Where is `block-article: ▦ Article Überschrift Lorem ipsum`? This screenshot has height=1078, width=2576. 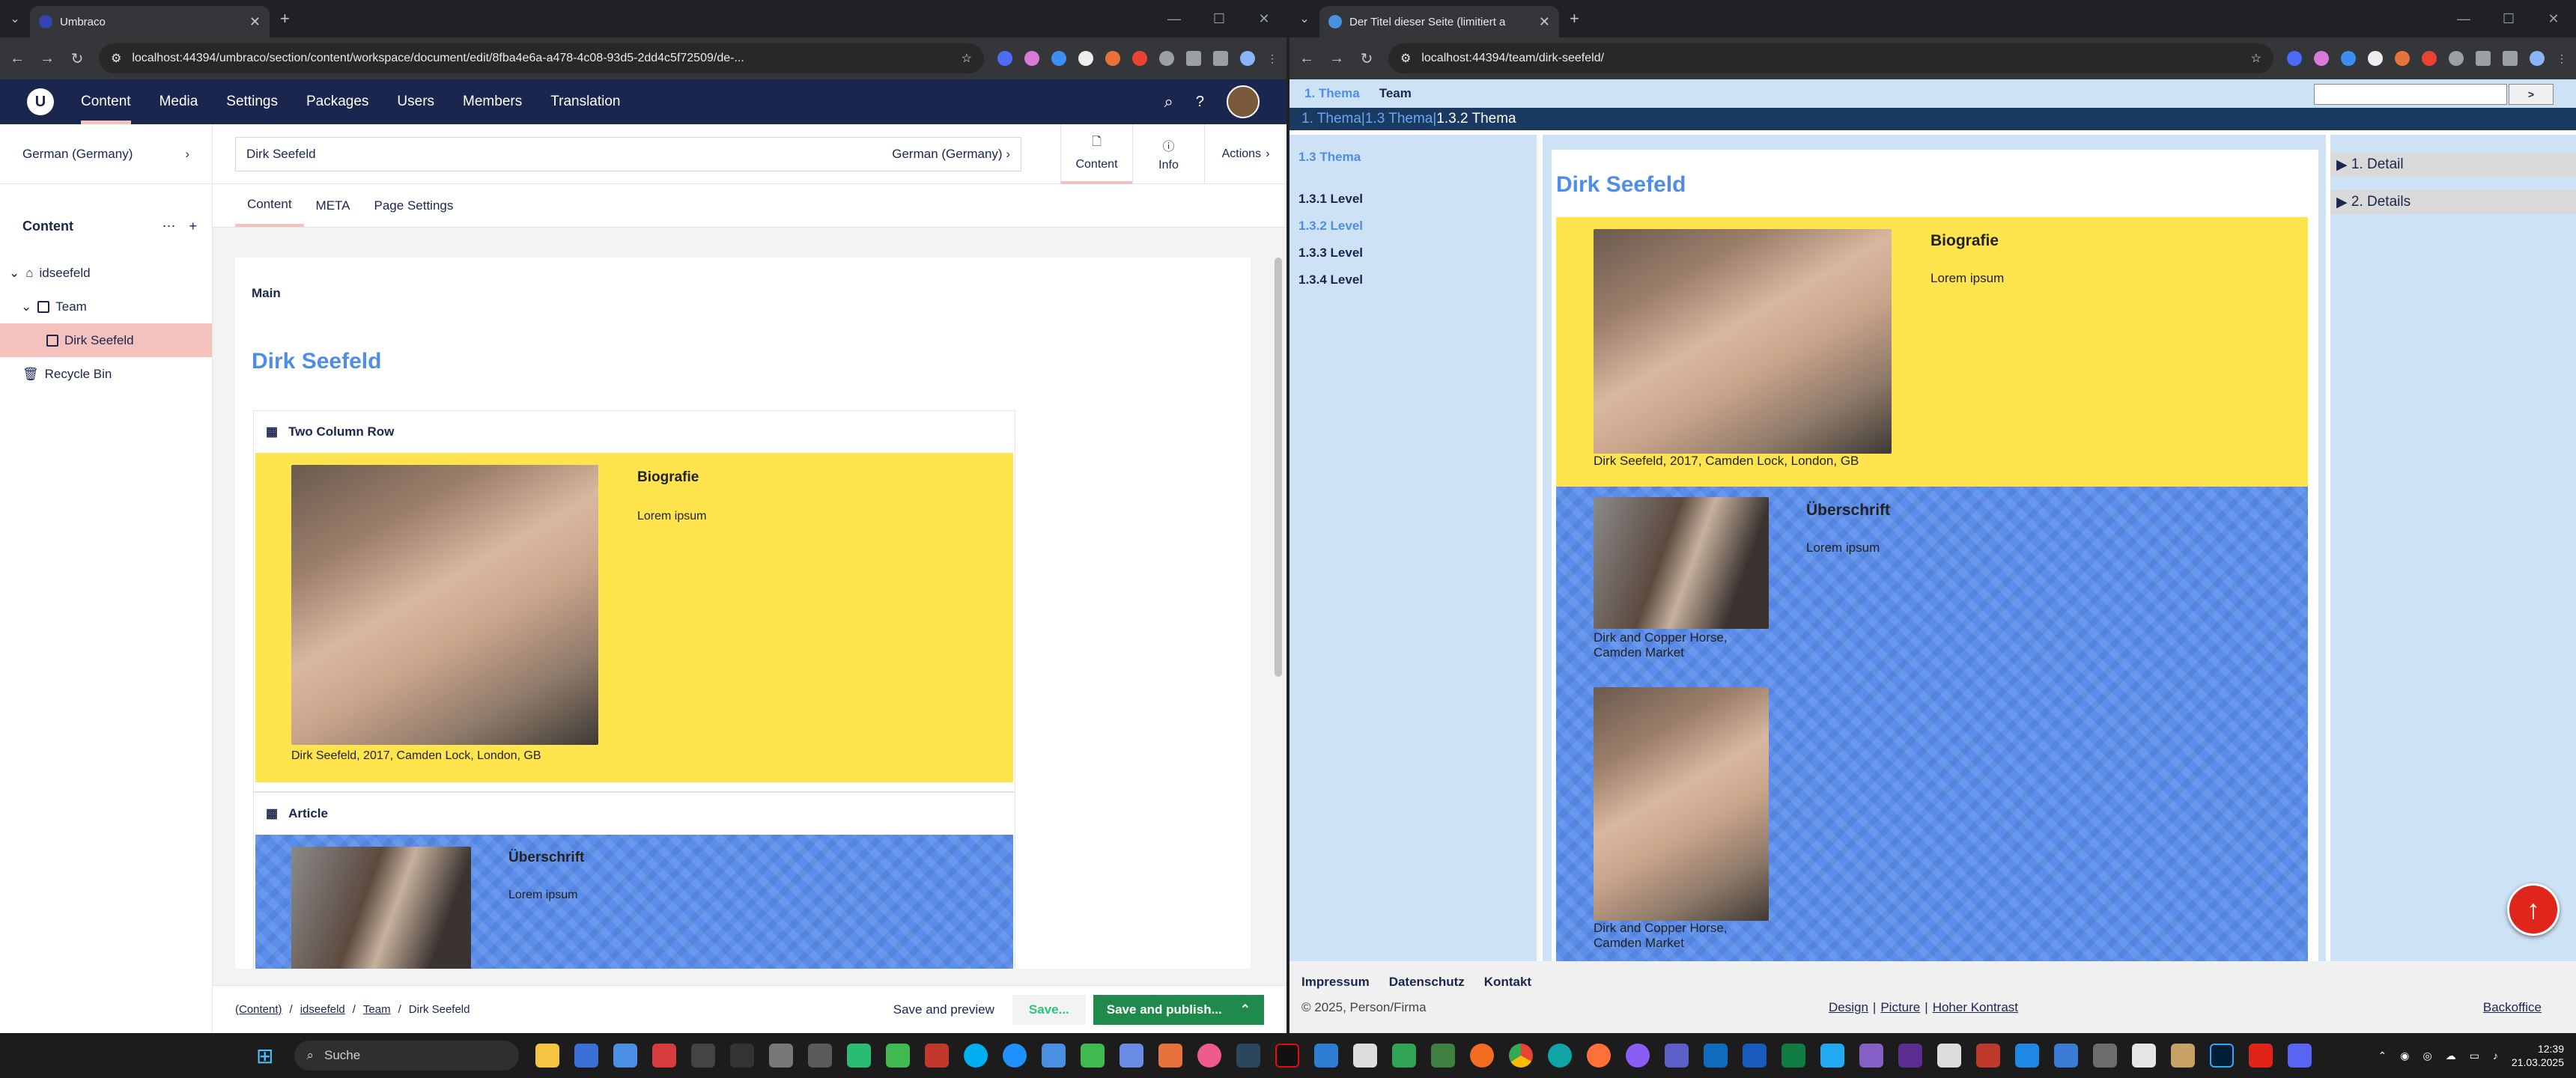
block-article: ▦ Article Überschrift Lorem ipsum is located at coordinates (634, 880).